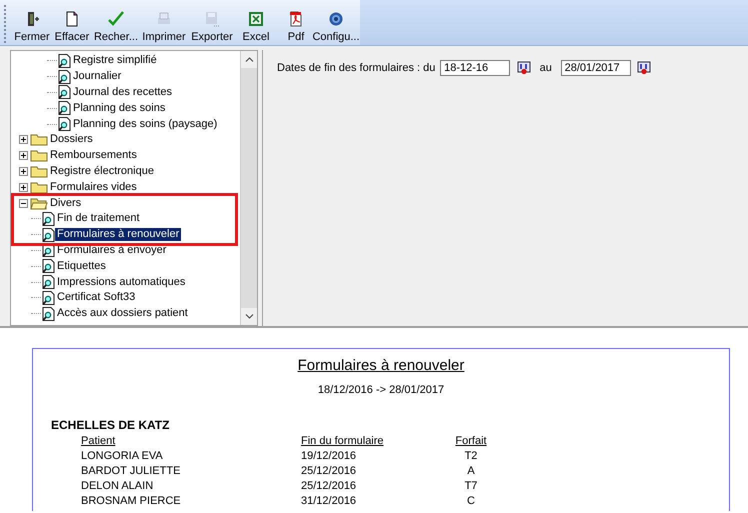  I want to click on tree-item: Registre électronique, so click(102, 171).